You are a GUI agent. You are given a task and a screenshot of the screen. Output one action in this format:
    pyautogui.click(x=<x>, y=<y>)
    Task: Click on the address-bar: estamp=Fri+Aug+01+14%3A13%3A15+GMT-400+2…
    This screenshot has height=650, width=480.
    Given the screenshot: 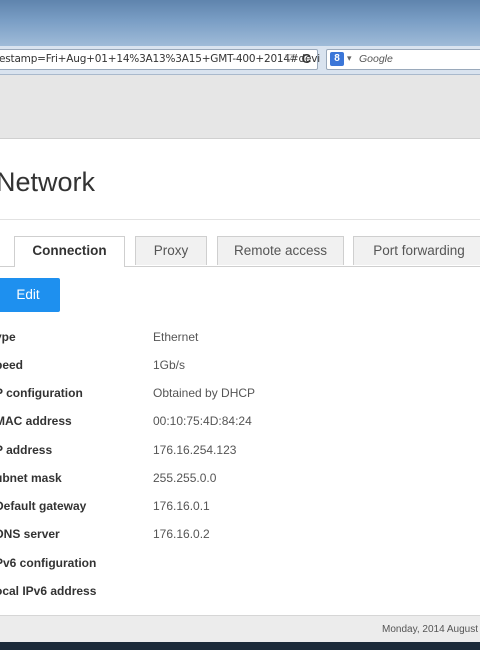 What is the action you would take?
    pyautogui.click(x=160, y=59)
    